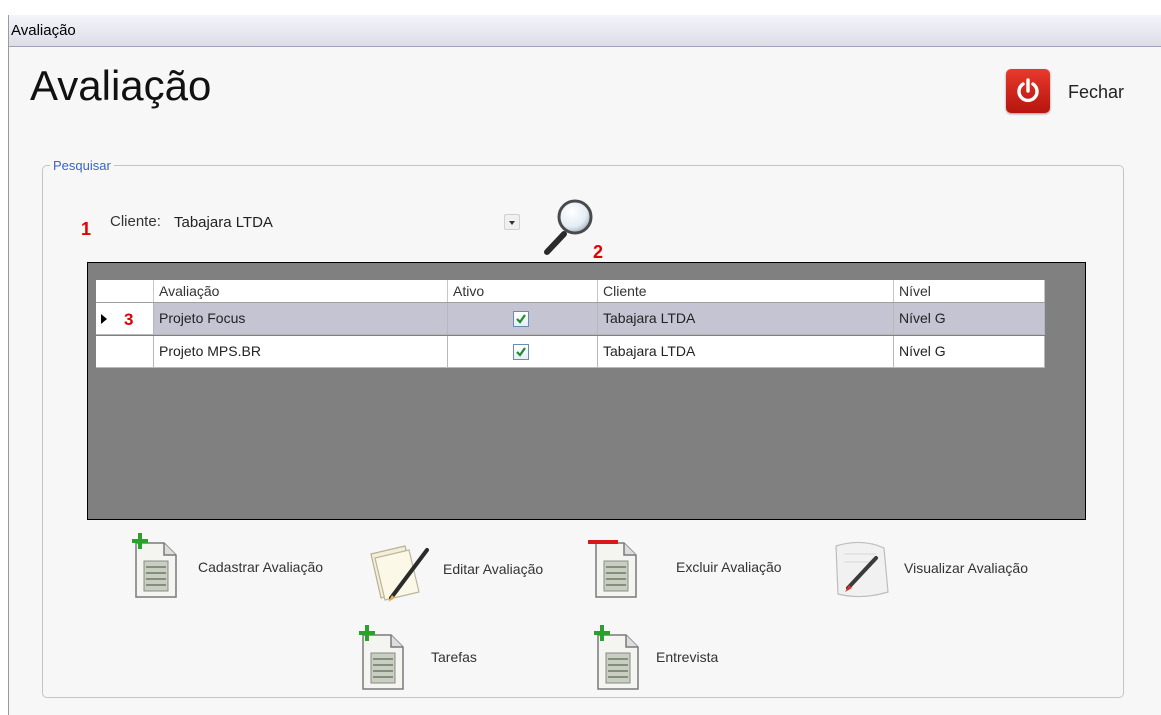 This screenshot has width=1161, height=715. Describe the element at coordinates (301, 291) in the screenshot. I see `column-header-avaliacao: Avaliação` at that location.